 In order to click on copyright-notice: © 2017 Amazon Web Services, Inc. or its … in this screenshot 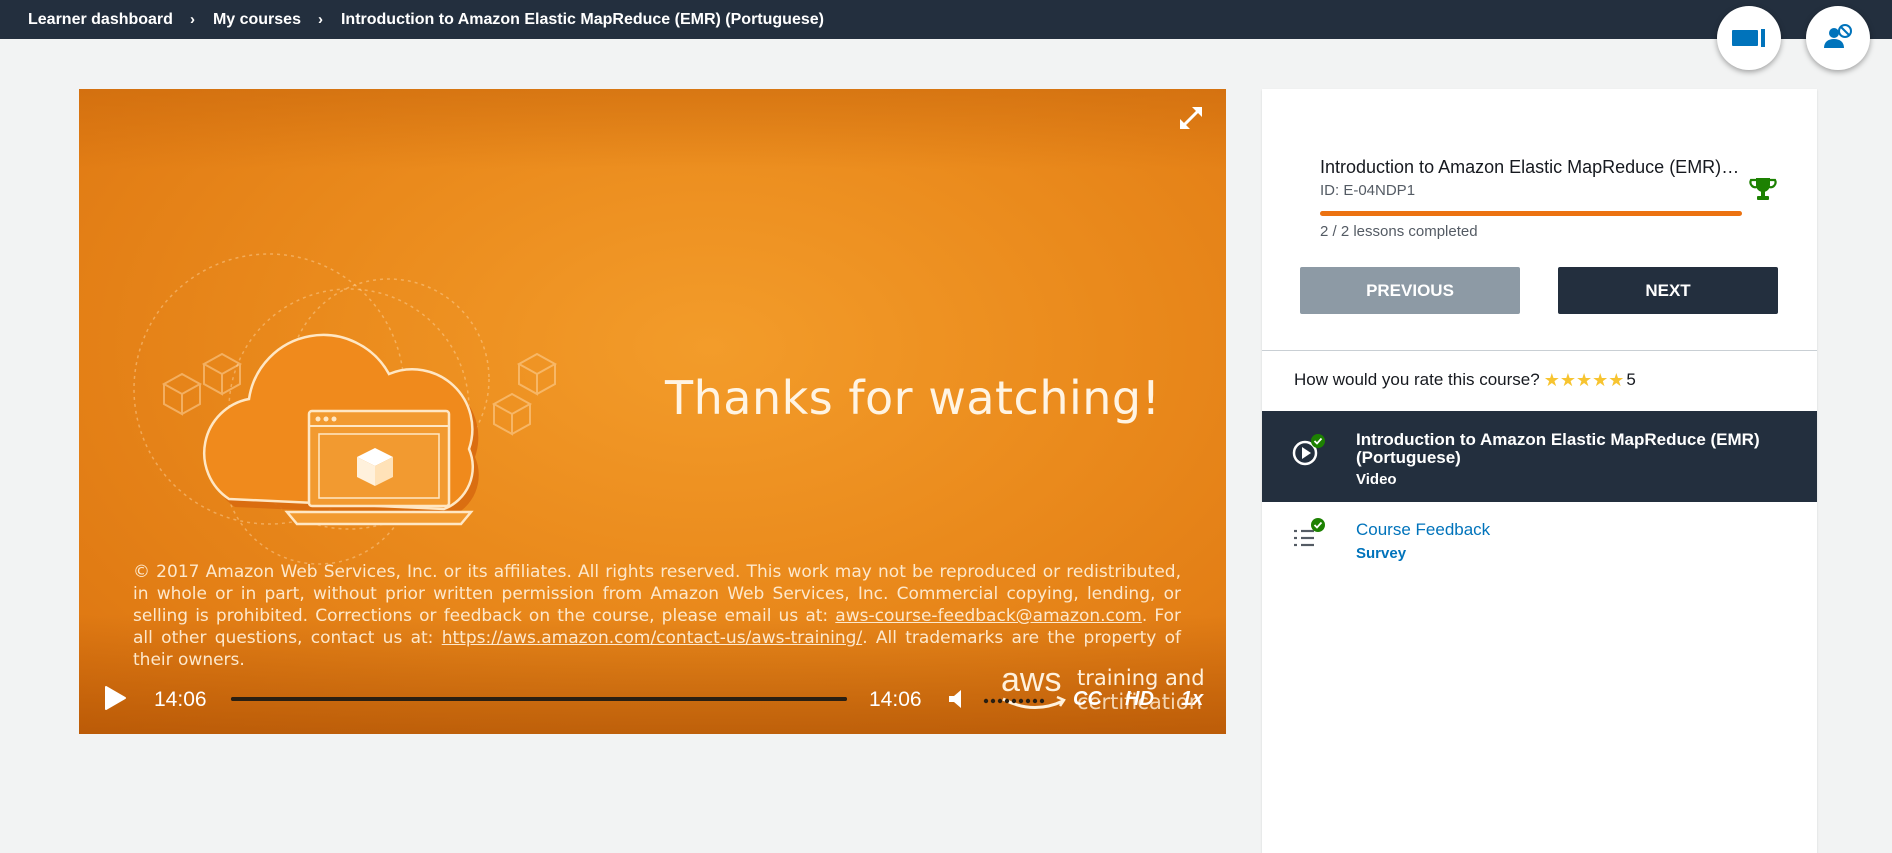, I will do `click(657, 616)`.